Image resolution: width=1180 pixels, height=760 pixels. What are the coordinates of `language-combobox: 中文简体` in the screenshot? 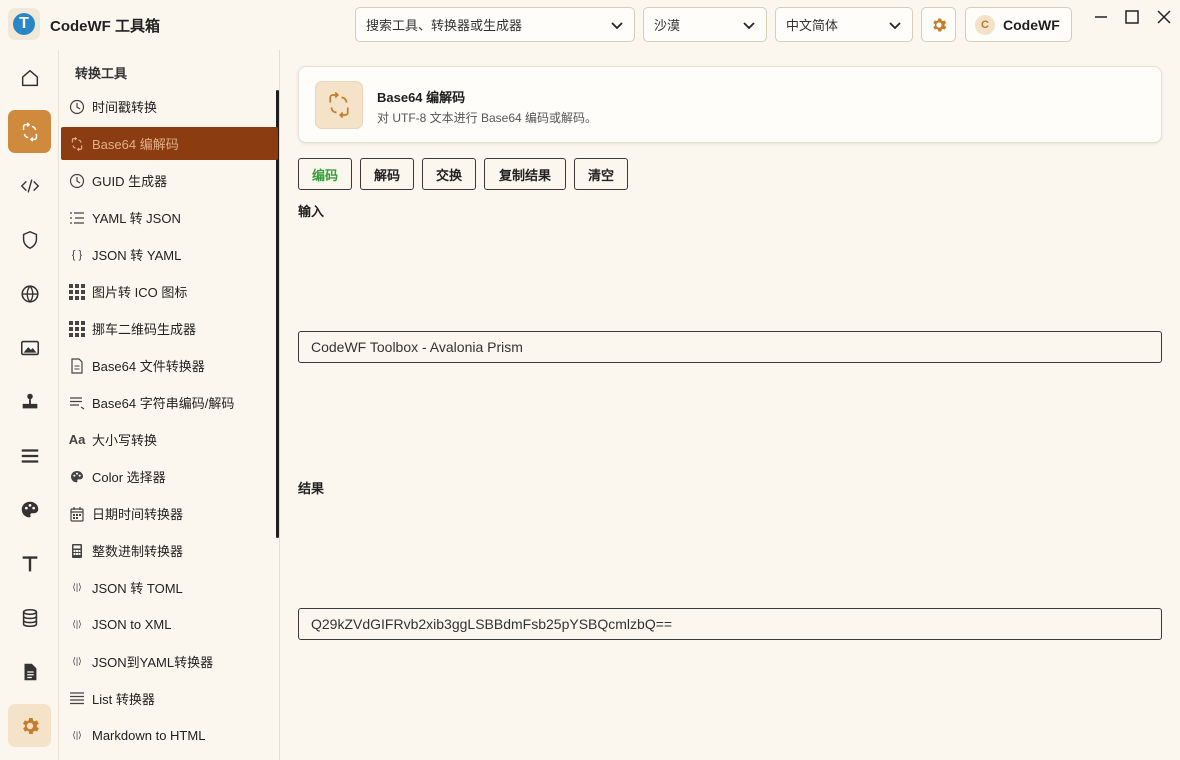 It's located at (844, 24).